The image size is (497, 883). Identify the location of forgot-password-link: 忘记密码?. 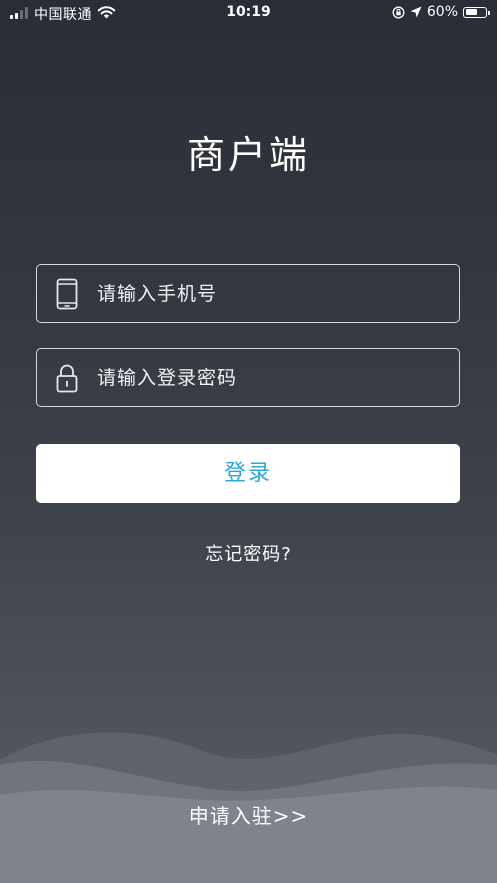
(248, 553).